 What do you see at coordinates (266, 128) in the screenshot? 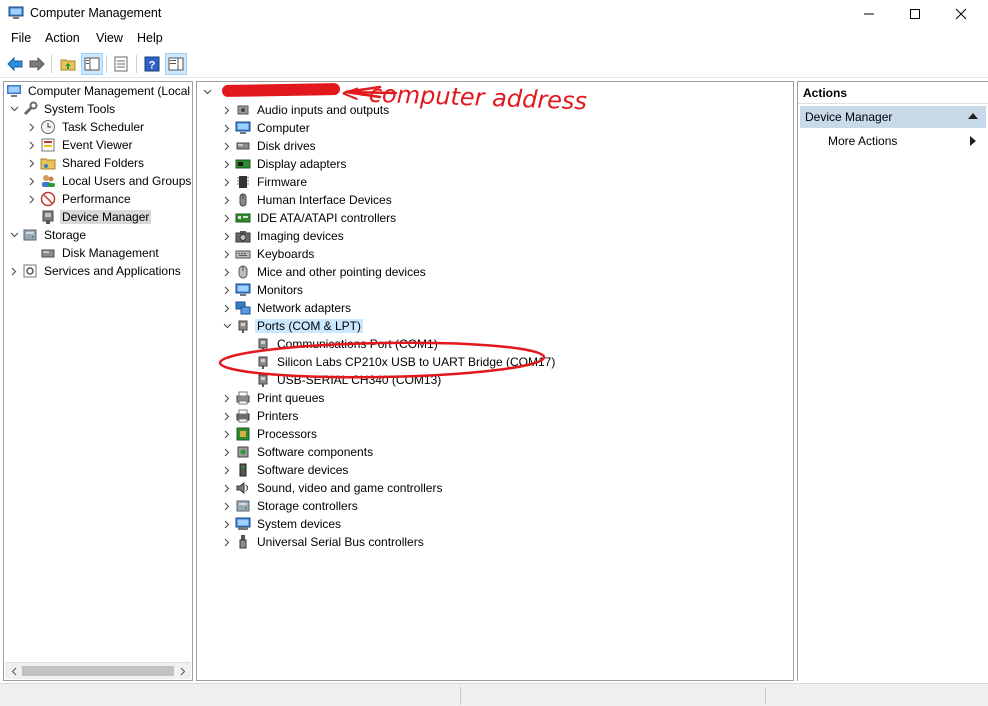
I see `device-category: Computer` at bounding box center [266, 128].